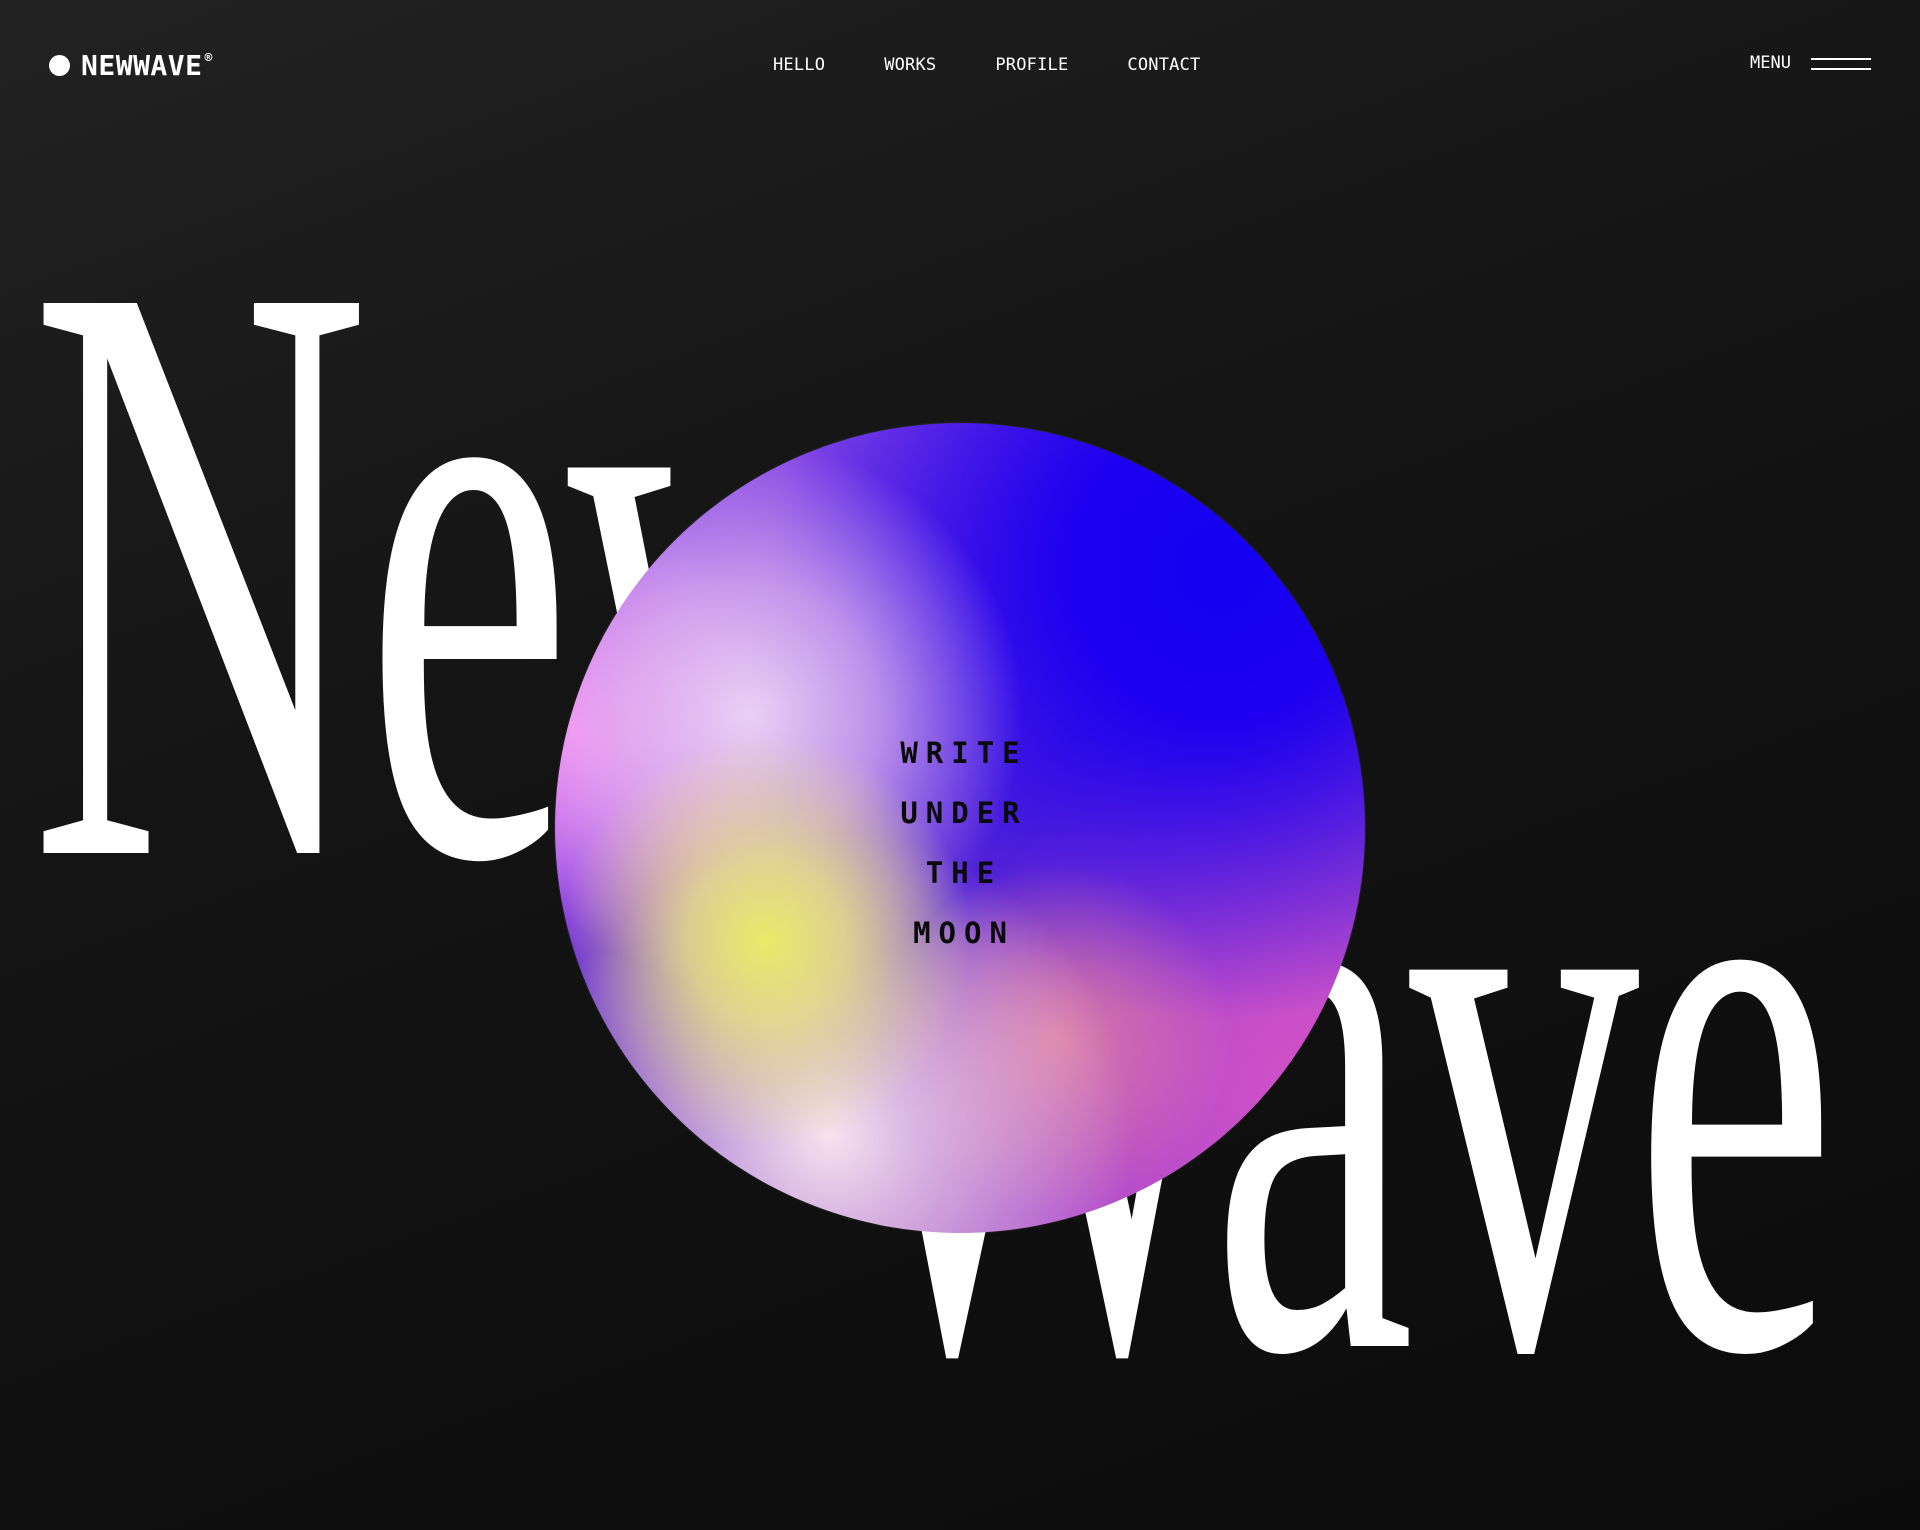  I want to click on orb-tagline-line: MOON, so click(964, 933).